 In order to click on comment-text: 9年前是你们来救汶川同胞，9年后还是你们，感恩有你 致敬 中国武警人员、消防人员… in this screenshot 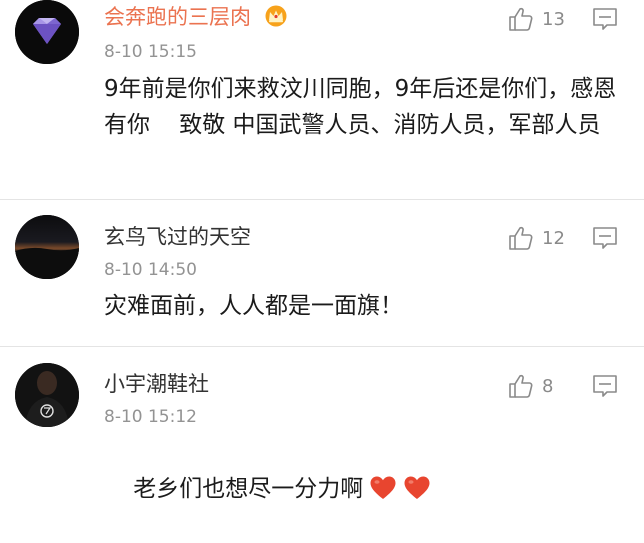, I will do `click(360, 107)`.